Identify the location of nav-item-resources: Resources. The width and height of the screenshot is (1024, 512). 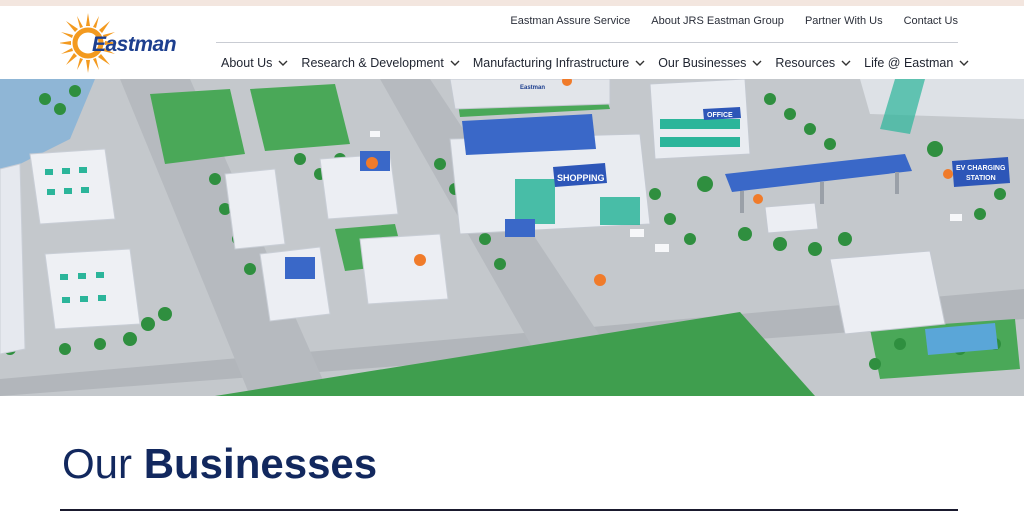
(813, 63).